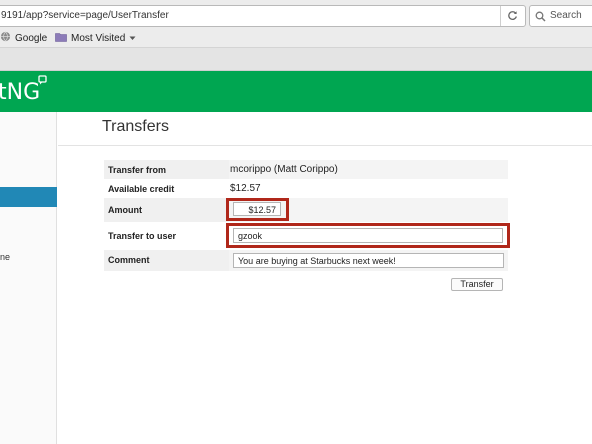  I want to click on transfer-button: Transfer, so click(477, 284).